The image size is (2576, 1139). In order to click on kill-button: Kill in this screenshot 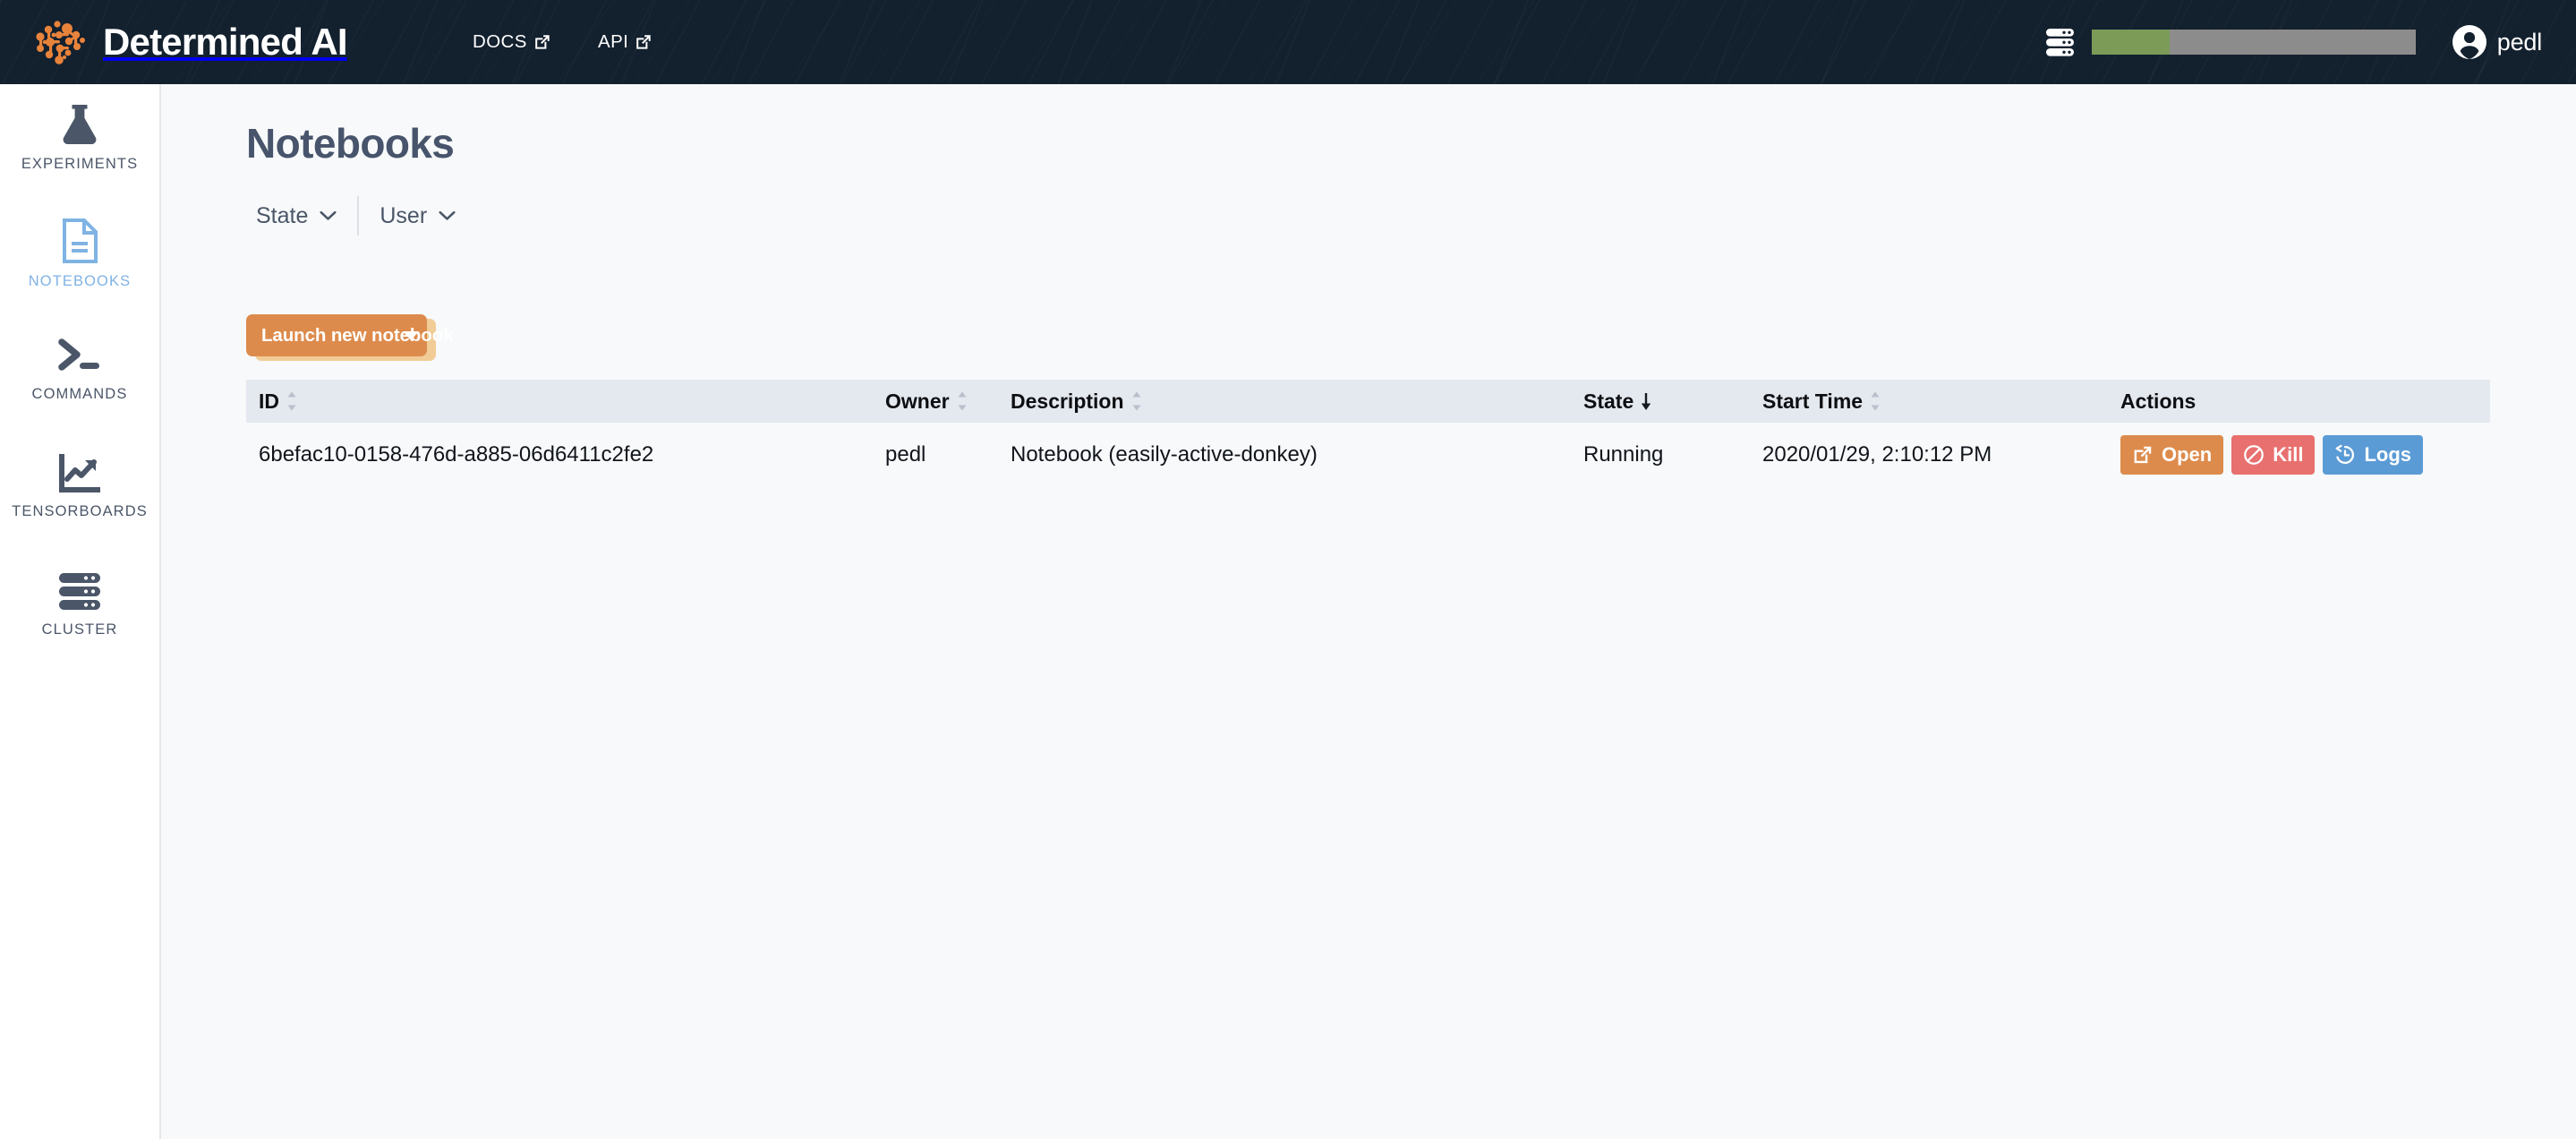, I will do `click(2273, 455)`.